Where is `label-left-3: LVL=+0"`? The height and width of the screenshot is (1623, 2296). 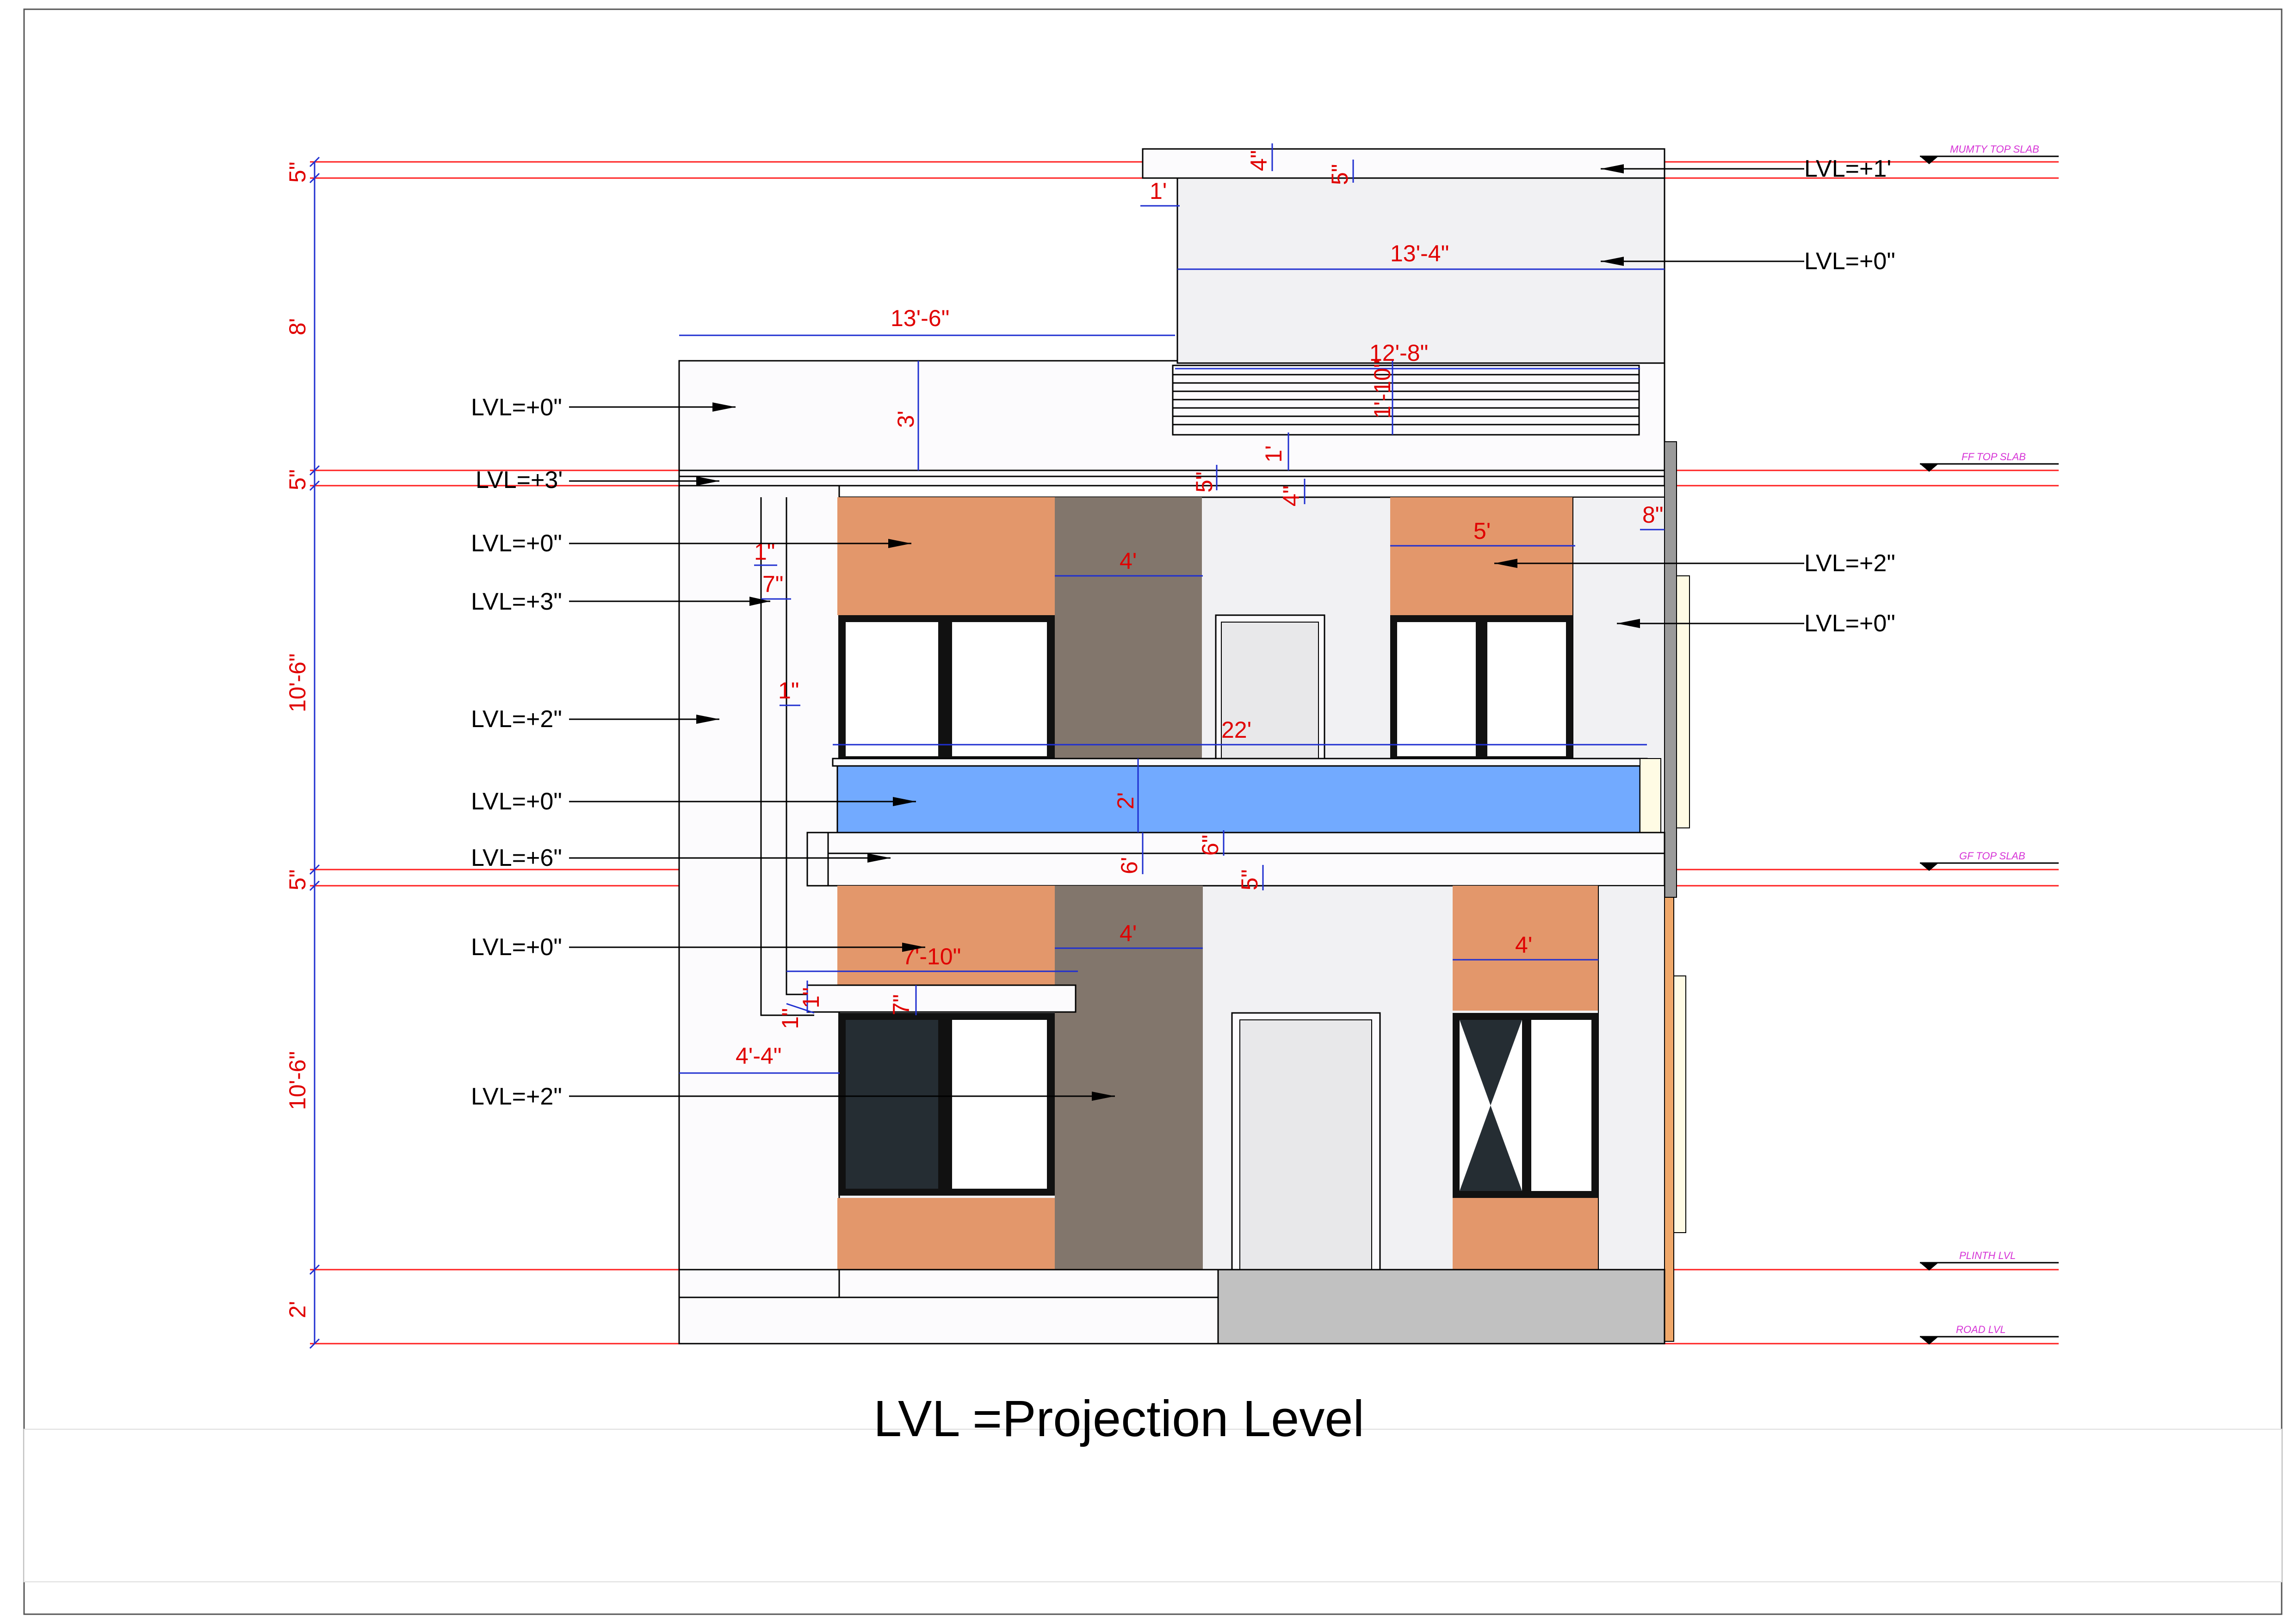
label-left-3: LVL=+0" is located at coordinates (516, 543).